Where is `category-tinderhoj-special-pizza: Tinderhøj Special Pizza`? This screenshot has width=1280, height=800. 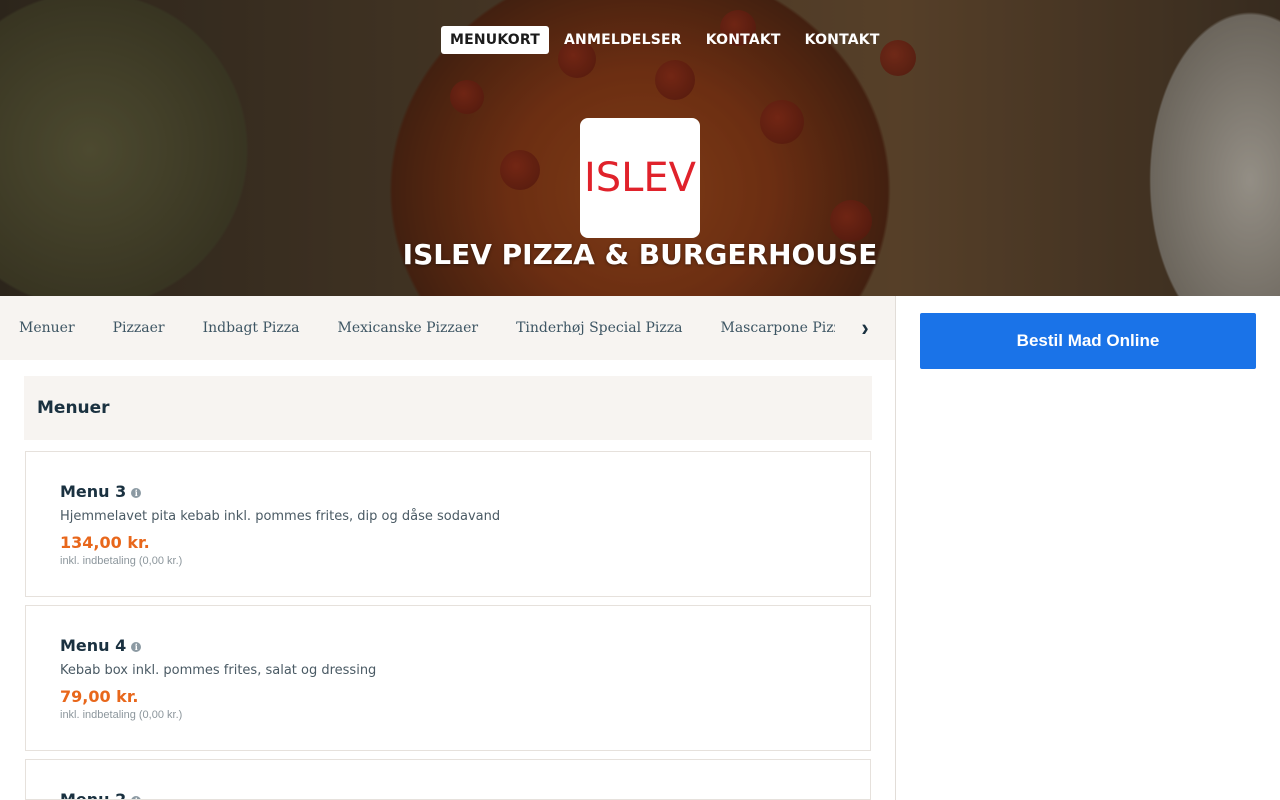 category-tinderhoj-special-pizza: Tinderhøj Special Pizza is located at coordinates (599, 328).